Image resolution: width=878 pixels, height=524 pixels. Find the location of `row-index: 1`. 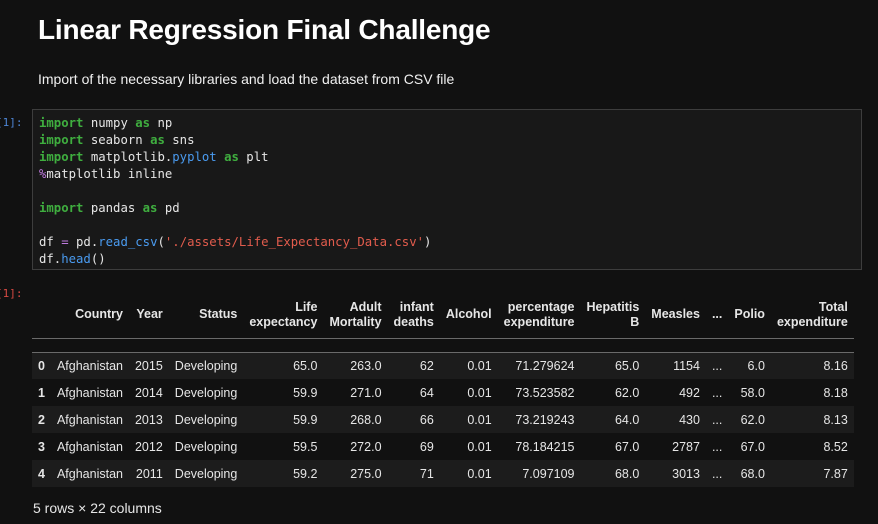

row-index: 1 is located at coordinates (41, 392).